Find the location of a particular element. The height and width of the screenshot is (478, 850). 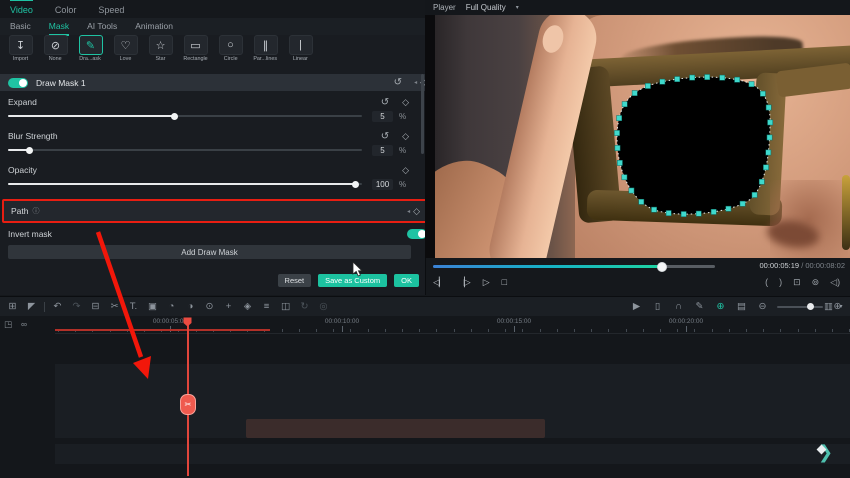

shape-none: ⊘ None is located at coordinates (55, 50).